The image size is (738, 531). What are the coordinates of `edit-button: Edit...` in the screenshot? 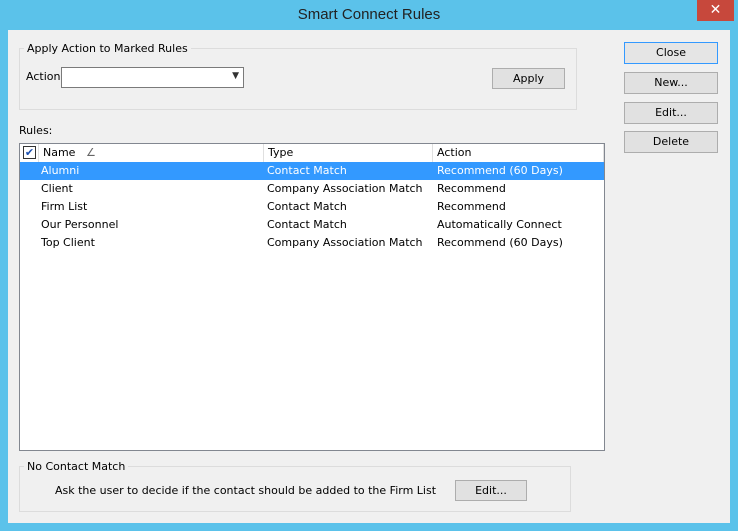 It's located at (671, 113).